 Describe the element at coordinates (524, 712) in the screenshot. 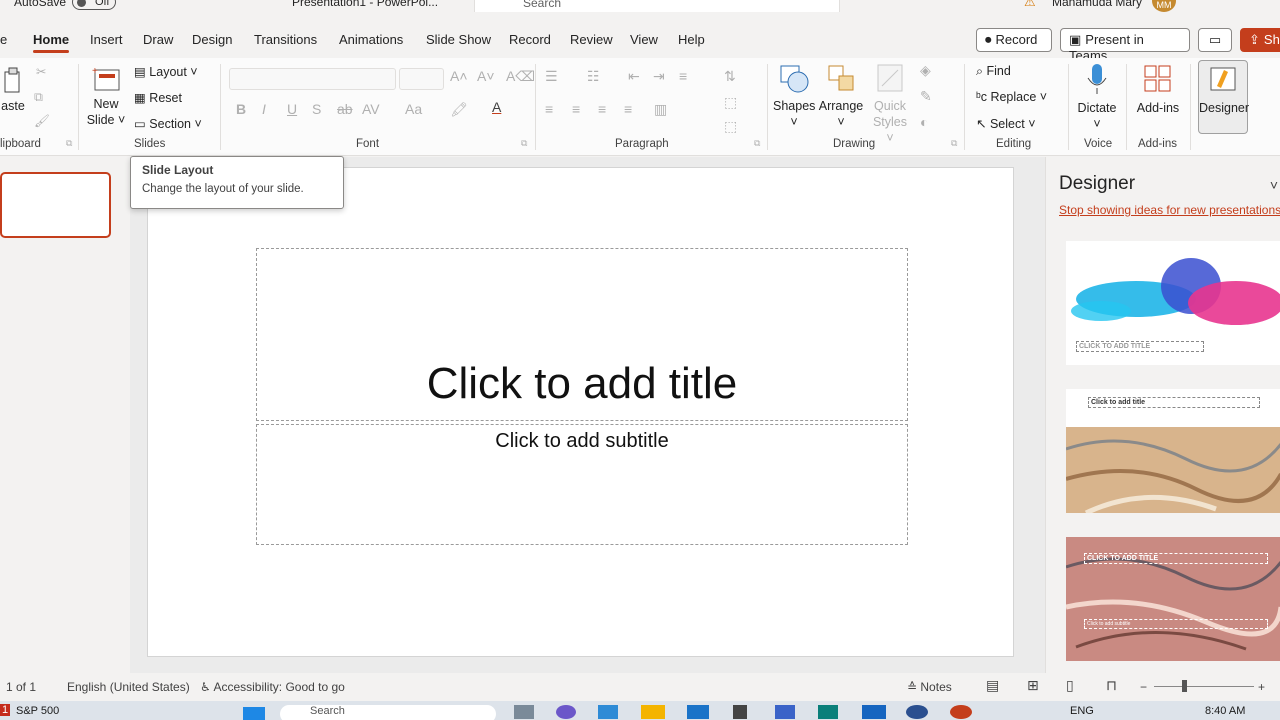

I see `task-view-icon` at that location.